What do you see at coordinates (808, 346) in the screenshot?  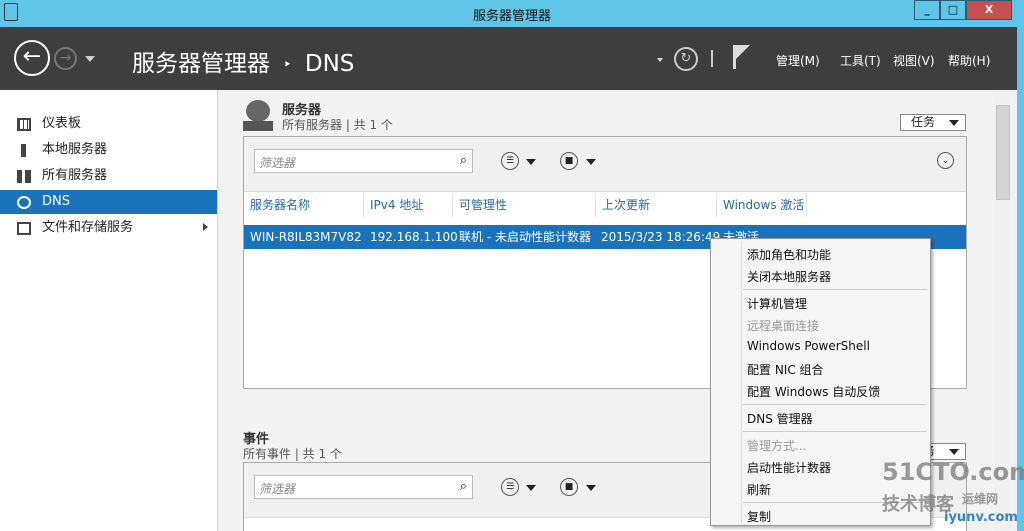 I see `menu-item-powershell: Windows PowerShell` at bounding box center [808, 346].